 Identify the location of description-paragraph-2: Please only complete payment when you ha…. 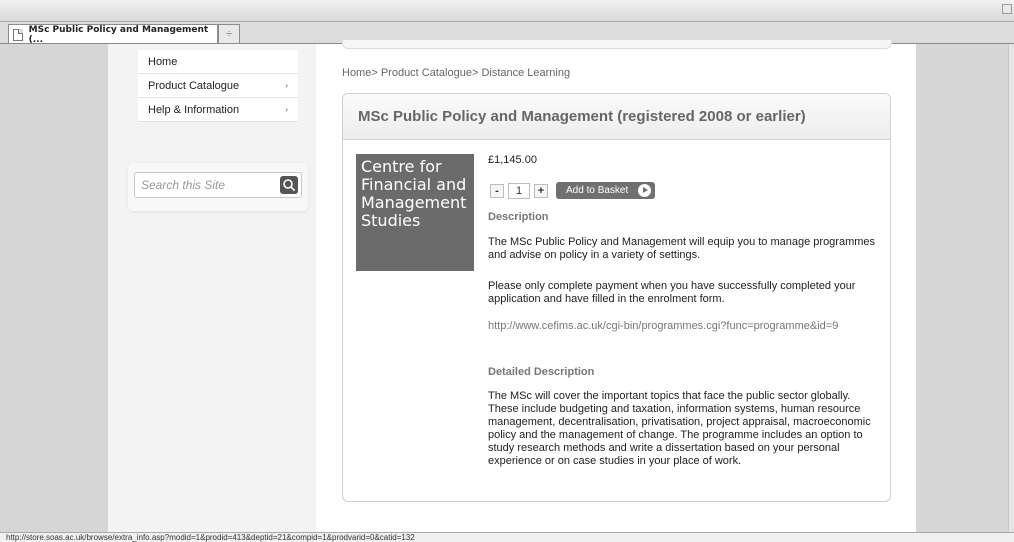
(672, 292).